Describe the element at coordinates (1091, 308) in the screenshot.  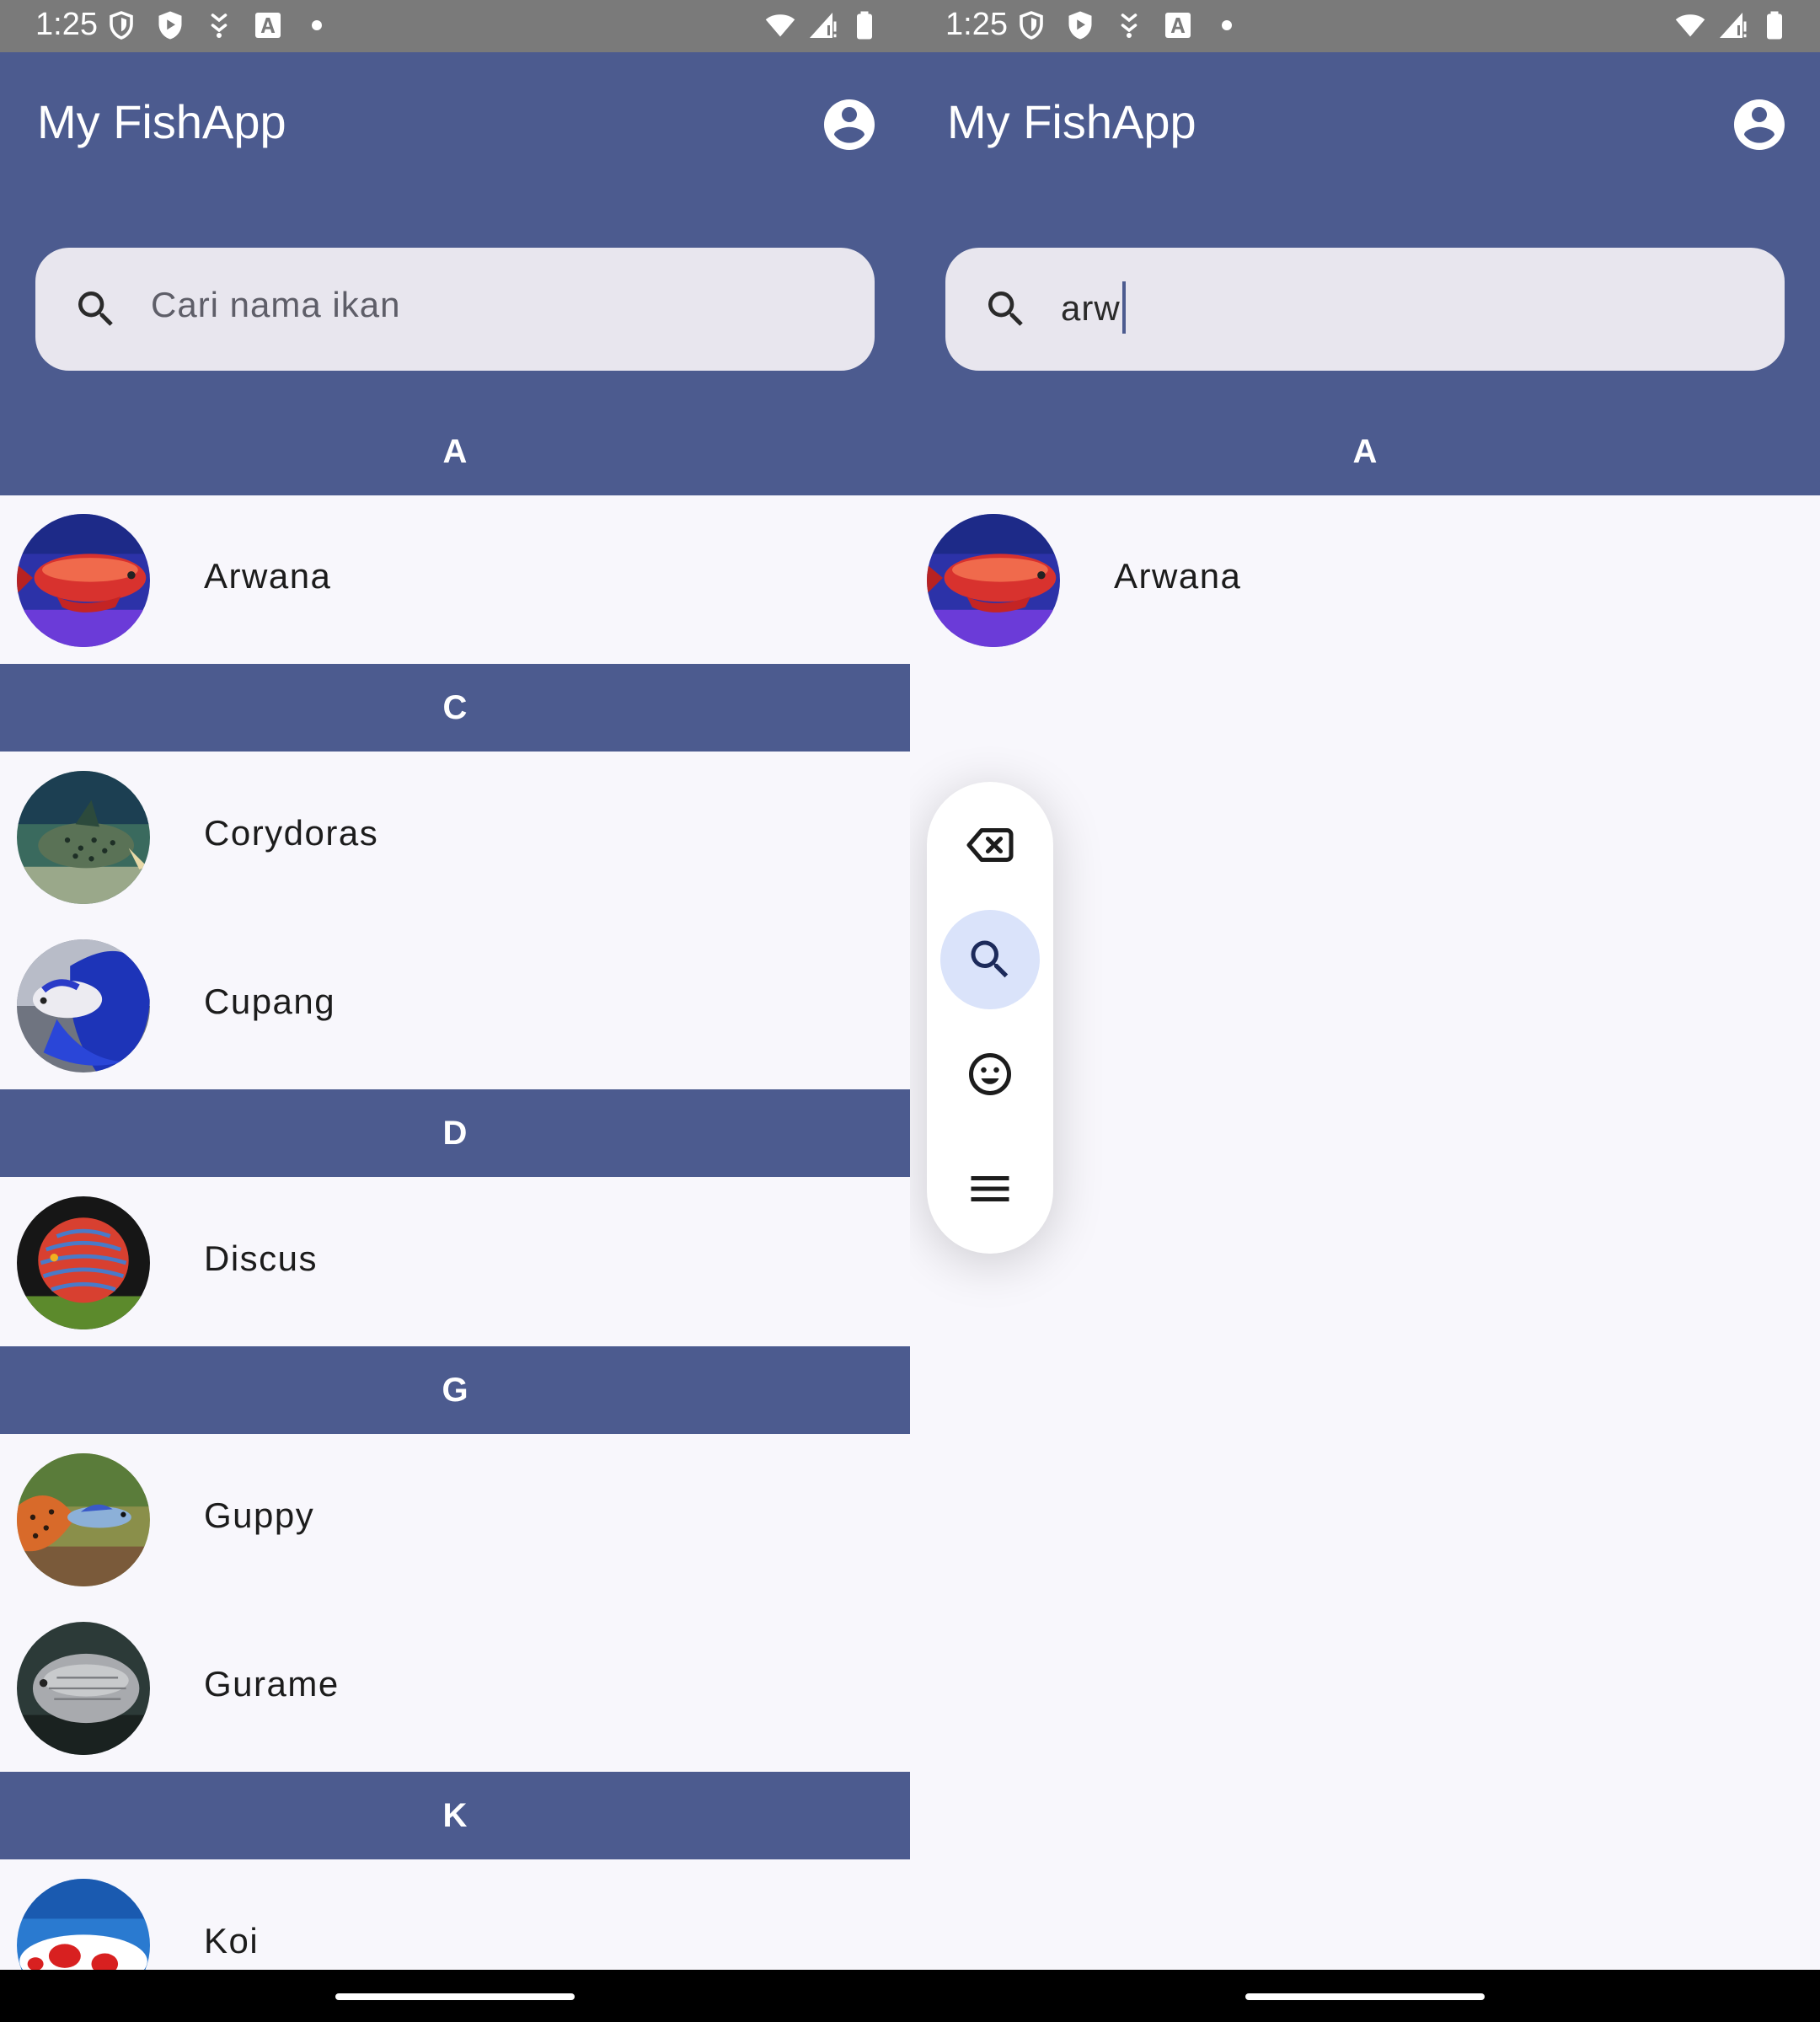
I see `search-value: arw` at that location.